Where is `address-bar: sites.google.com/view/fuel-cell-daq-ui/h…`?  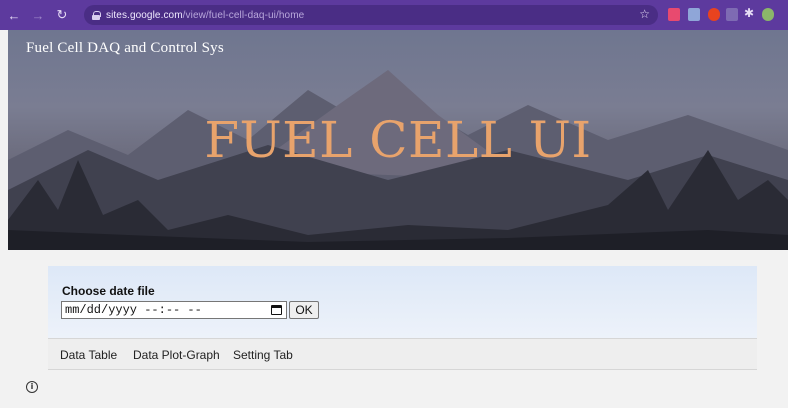
address-bar: sites.google.com/view/fuel-cell-daq-ui/h… is located at coordinates (371, 15).